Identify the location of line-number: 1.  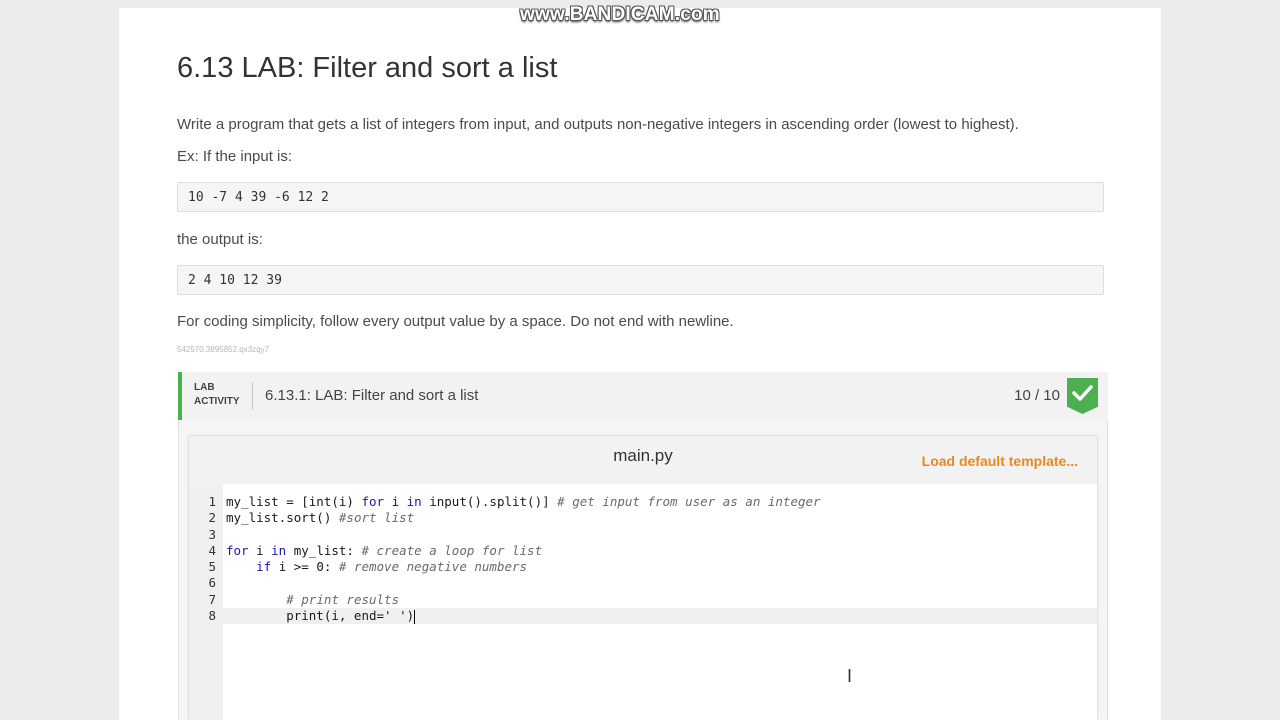
(212, 501).